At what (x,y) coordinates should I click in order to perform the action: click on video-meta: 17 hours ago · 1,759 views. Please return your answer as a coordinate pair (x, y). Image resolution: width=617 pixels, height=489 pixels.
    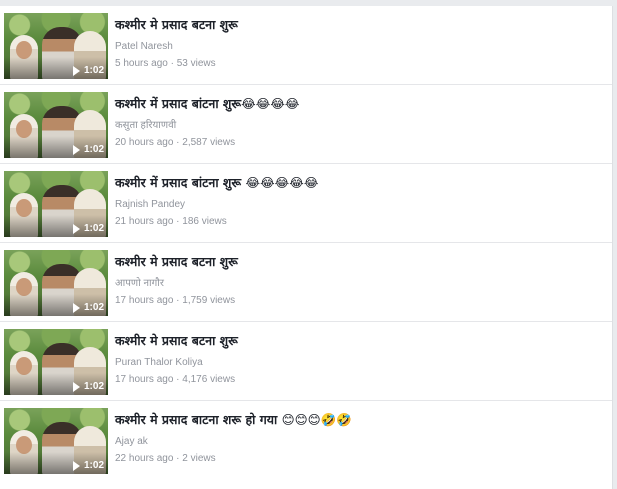
    Looking at the image, I should click on (175, 300).